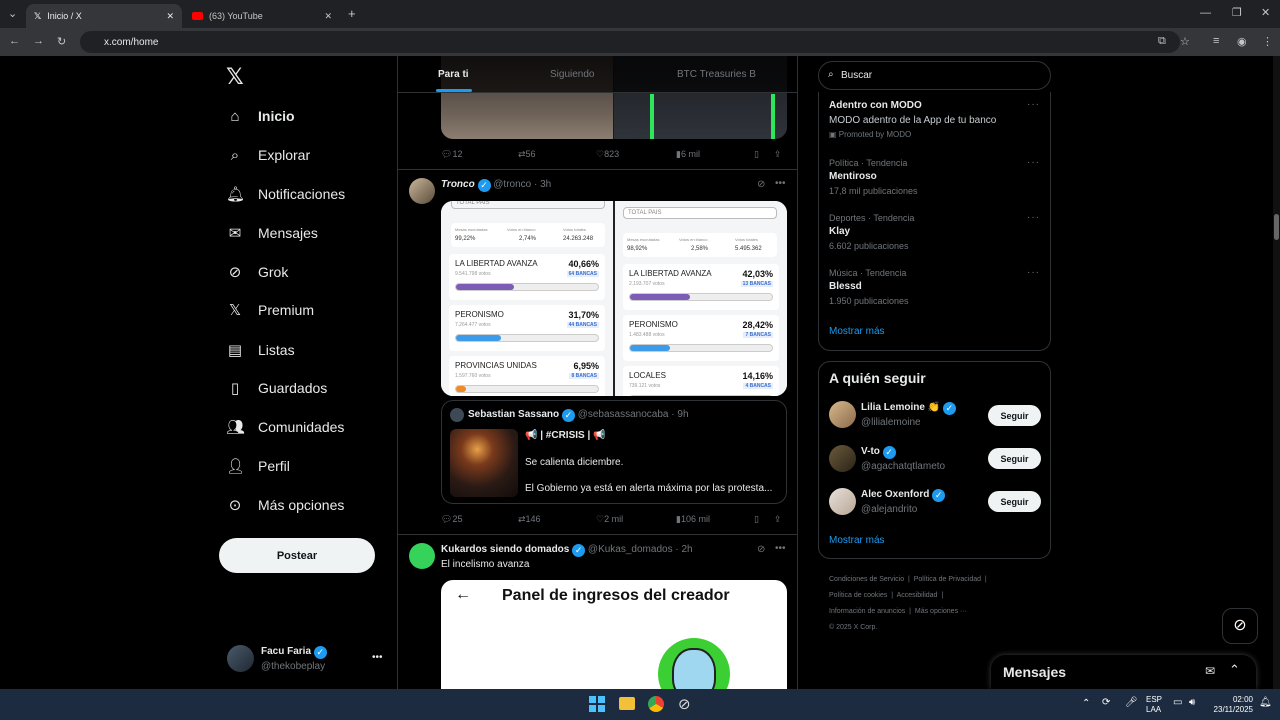 The width and height of the screenshot is (1280, 720). What do you see at coordinates (451, 154) in the screenshot?
I see `reply-button: 💬︎ 12` at bounding box center [451, 154].